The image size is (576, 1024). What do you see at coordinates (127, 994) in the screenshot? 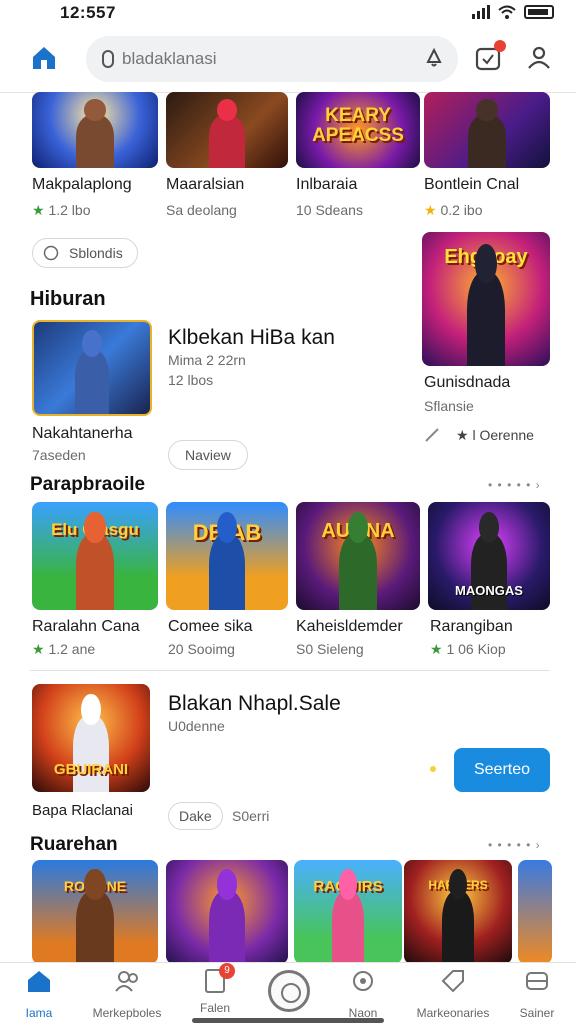
I see `nav-merkepboles: Merkepboles` at bounding box center [127, 994].